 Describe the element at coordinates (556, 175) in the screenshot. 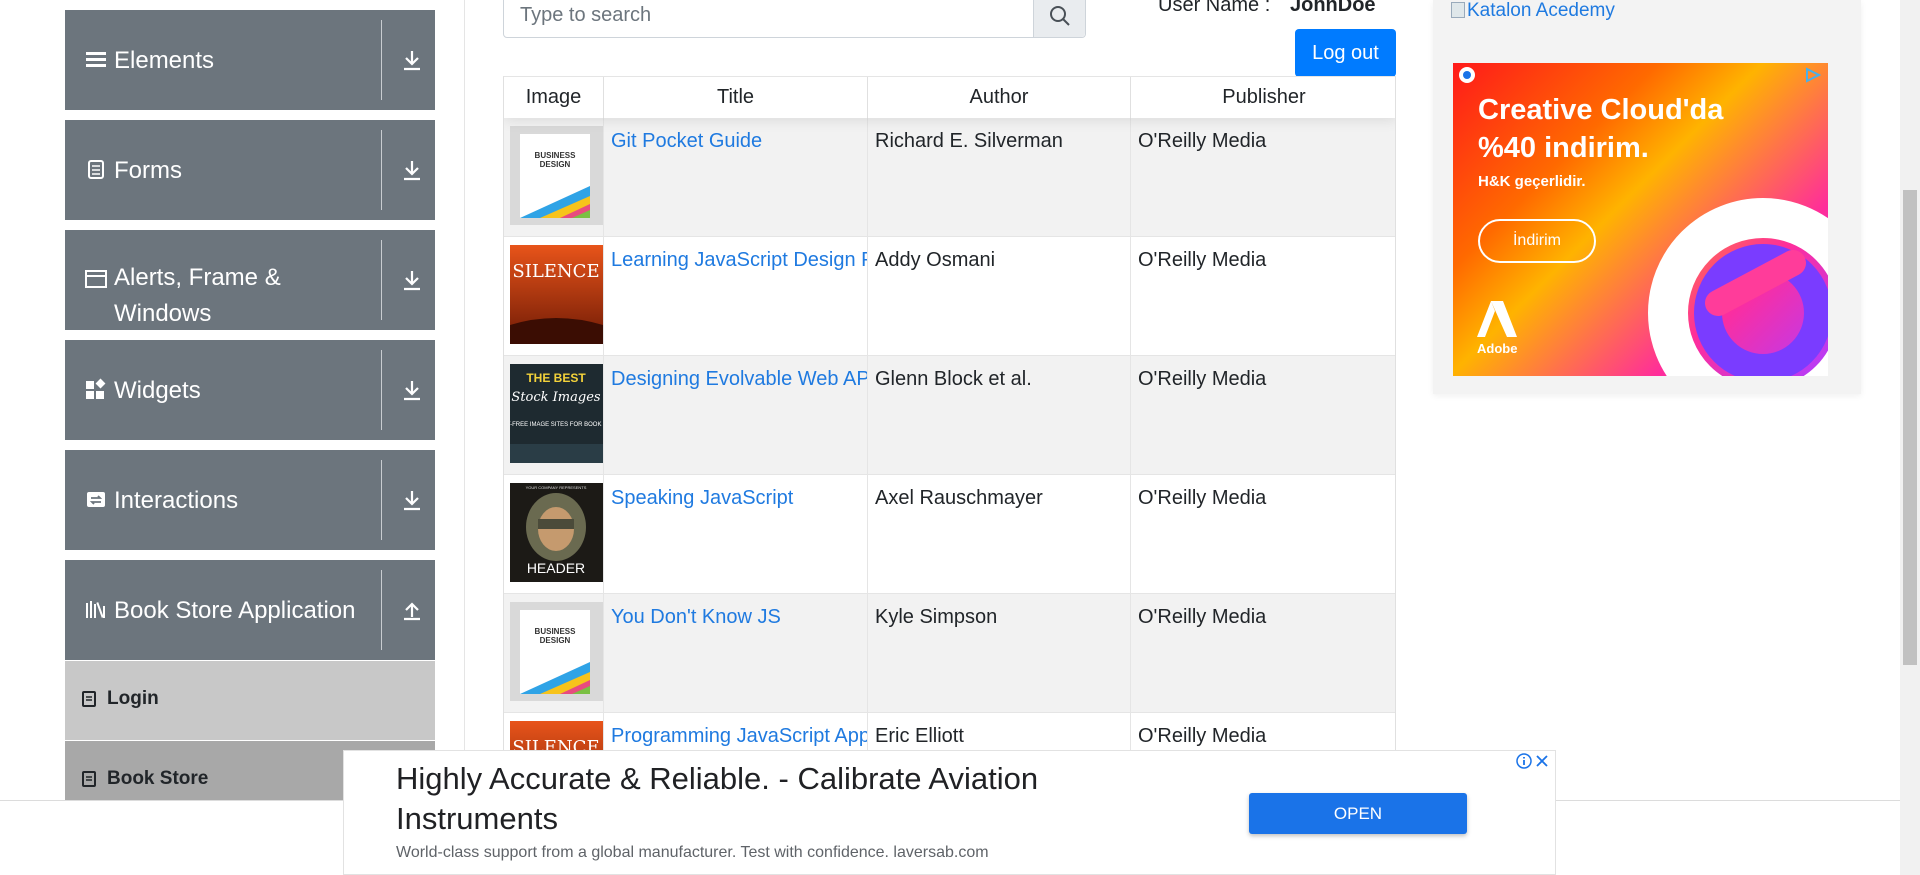

I see `book-cover-image: BUSINESSDESIGN` at that location.